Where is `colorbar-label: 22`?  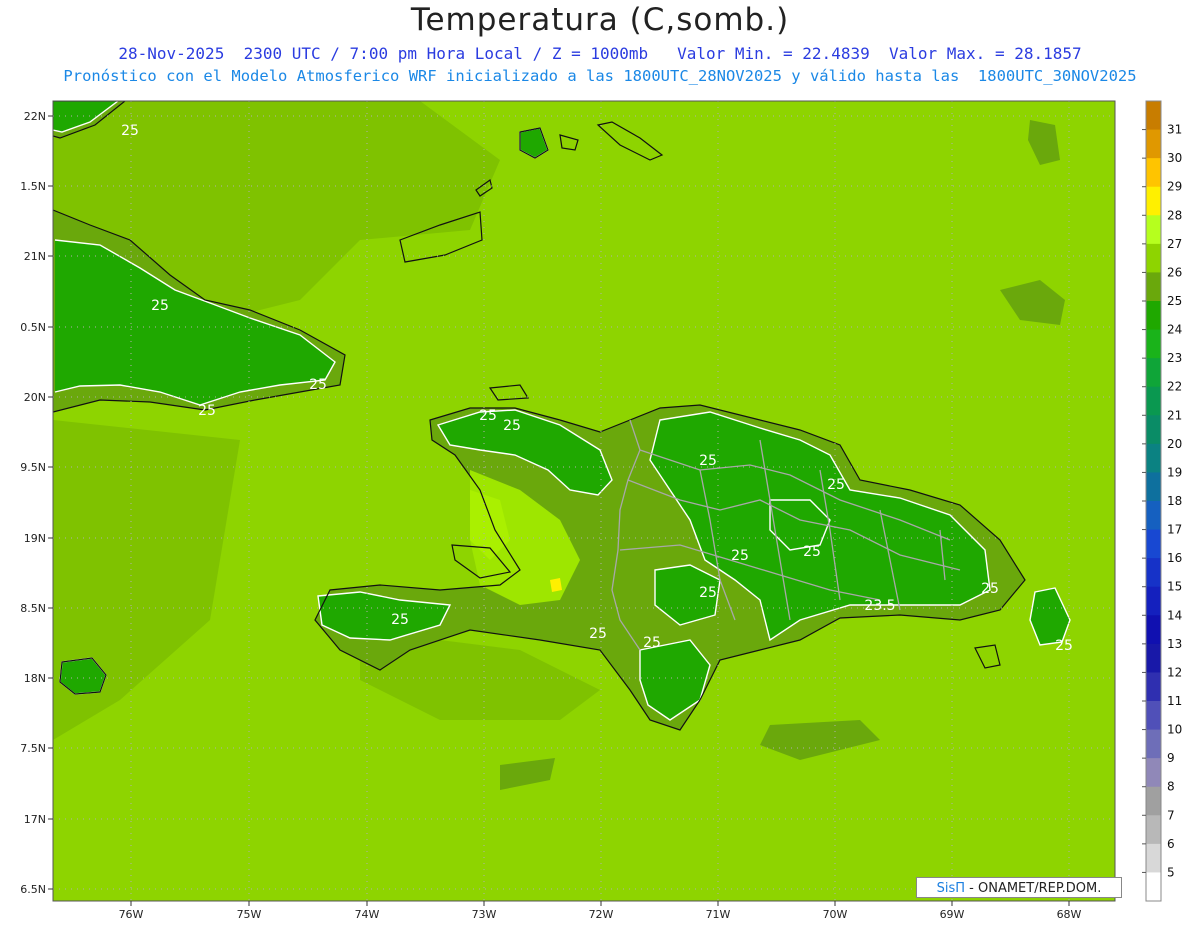 colorbar-label: 22 is located at coordinates (1174, 387).